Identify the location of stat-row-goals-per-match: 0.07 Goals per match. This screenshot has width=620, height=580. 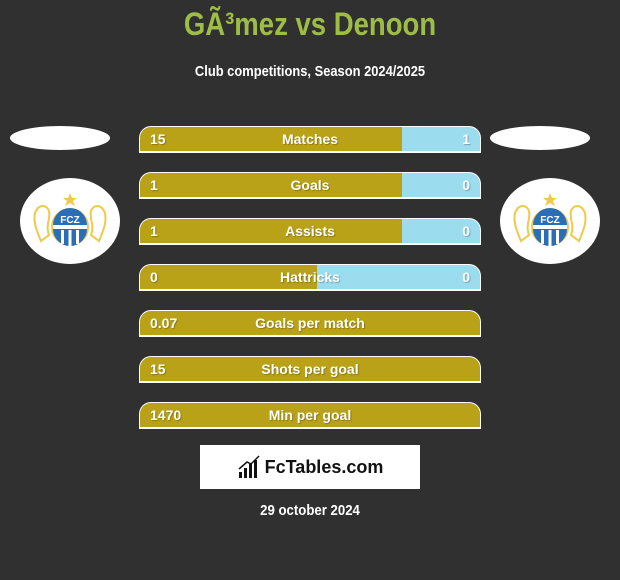
(310, 323).